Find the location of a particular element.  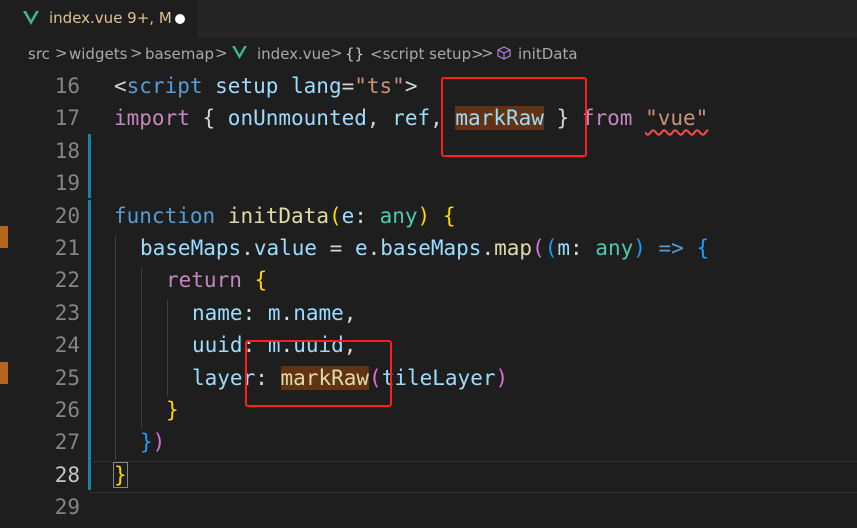

token: "ts" is located at coordinates (379, 86).